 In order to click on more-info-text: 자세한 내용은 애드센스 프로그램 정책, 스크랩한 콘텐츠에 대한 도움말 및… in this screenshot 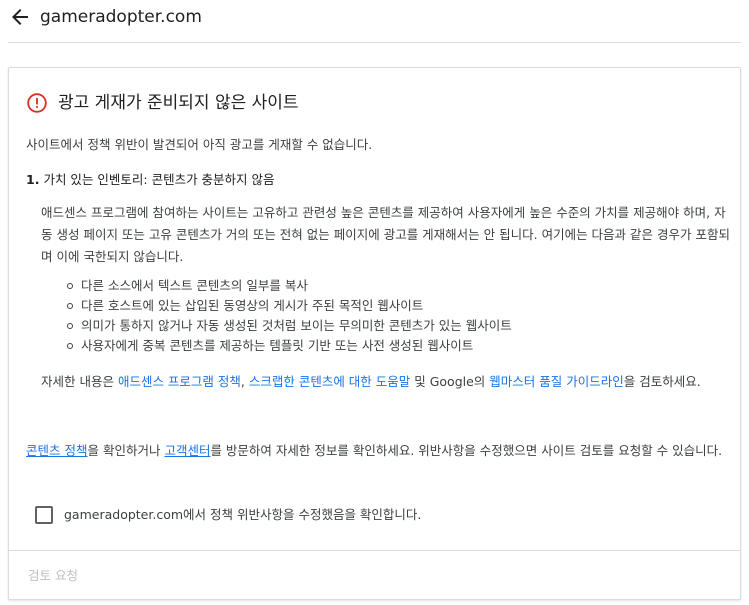, I will do `click(391, 382)`.